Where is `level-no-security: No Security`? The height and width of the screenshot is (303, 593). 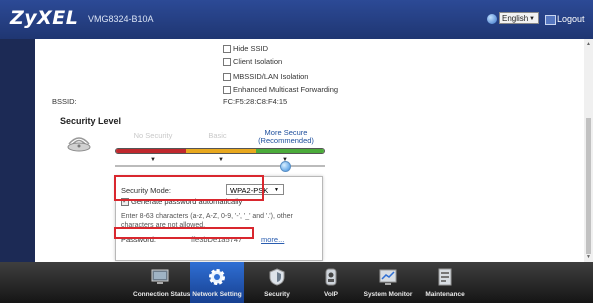
level-no-security: No Security is located at coordinates (153, 136).